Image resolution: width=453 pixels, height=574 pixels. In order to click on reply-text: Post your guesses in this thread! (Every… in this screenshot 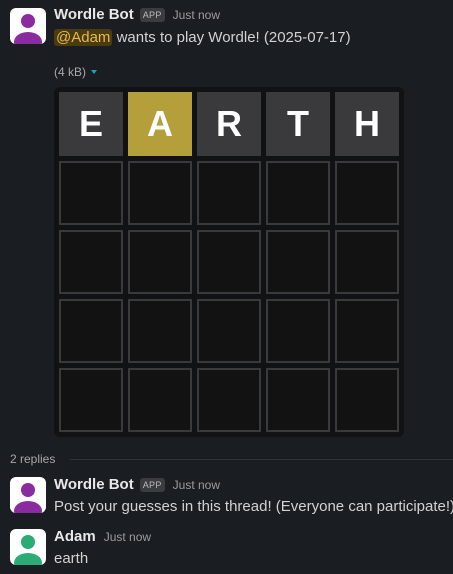, I will do `click(253, 506)`.